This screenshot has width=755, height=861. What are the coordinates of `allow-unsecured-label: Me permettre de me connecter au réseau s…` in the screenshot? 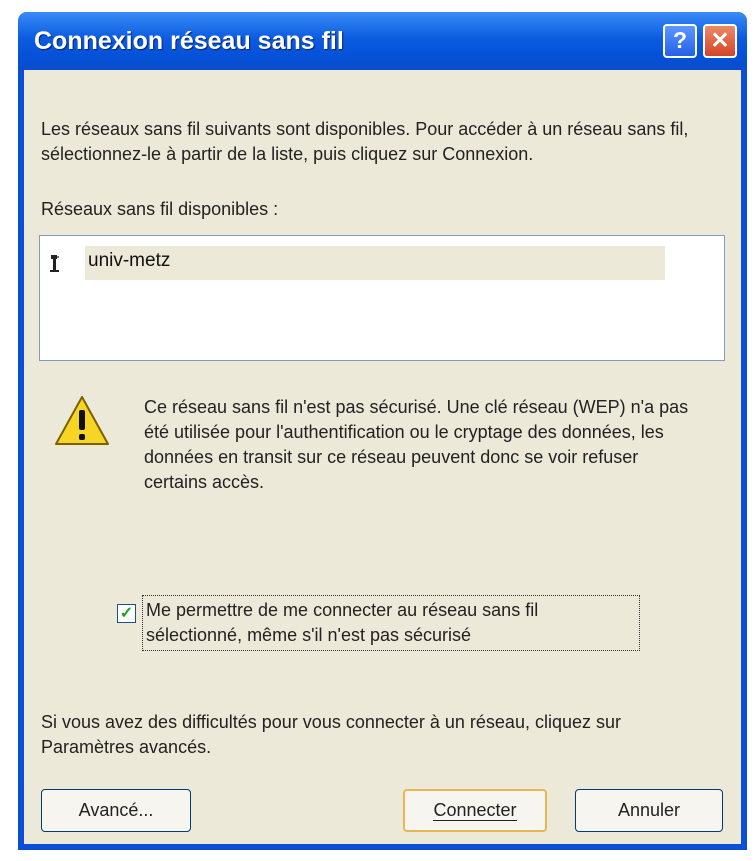 It's located at (391, 623).